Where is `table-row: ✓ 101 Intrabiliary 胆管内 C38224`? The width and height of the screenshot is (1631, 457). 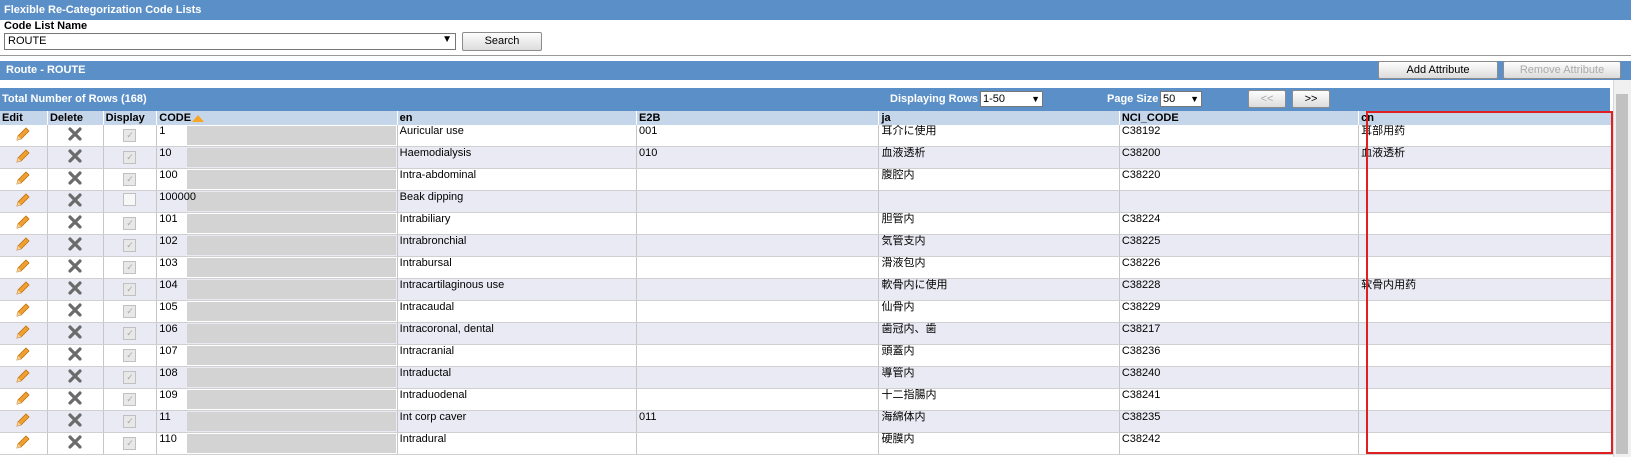
table-row: ✓ 101 Intrabiliary 胆管内 C38224 is located at coordinates (806, 223).